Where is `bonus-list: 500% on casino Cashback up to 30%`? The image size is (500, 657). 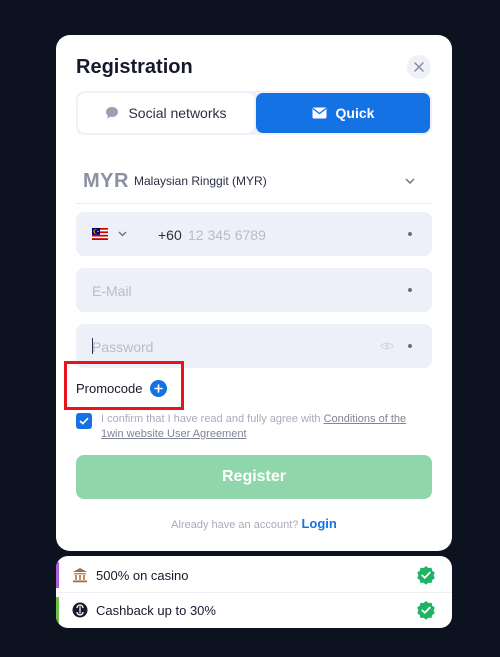 bonus-list: 500% on casino Cashback up to 30% is located at coordinates (254, 592).